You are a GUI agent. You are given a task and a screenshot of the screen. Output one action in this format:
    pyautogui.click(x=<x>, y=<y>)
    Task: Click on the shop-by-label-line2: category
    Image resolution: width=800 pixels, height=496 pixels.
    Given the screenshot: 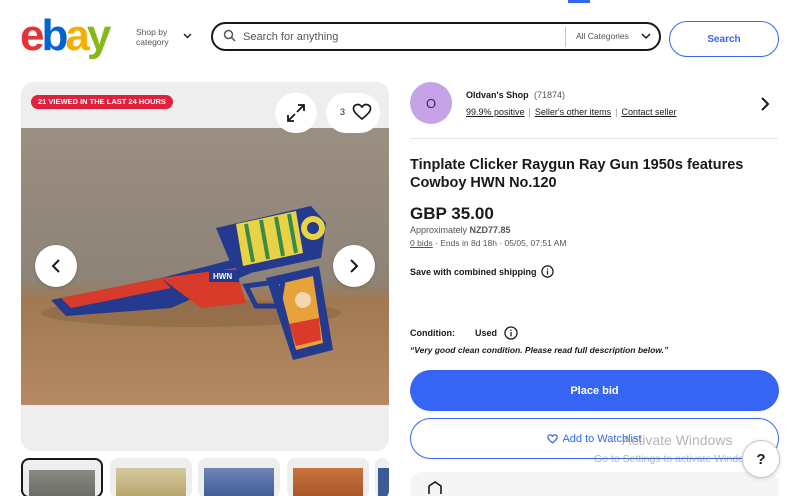 What is the action you would take?
    pyautogui.click(x=152, y=42)
    